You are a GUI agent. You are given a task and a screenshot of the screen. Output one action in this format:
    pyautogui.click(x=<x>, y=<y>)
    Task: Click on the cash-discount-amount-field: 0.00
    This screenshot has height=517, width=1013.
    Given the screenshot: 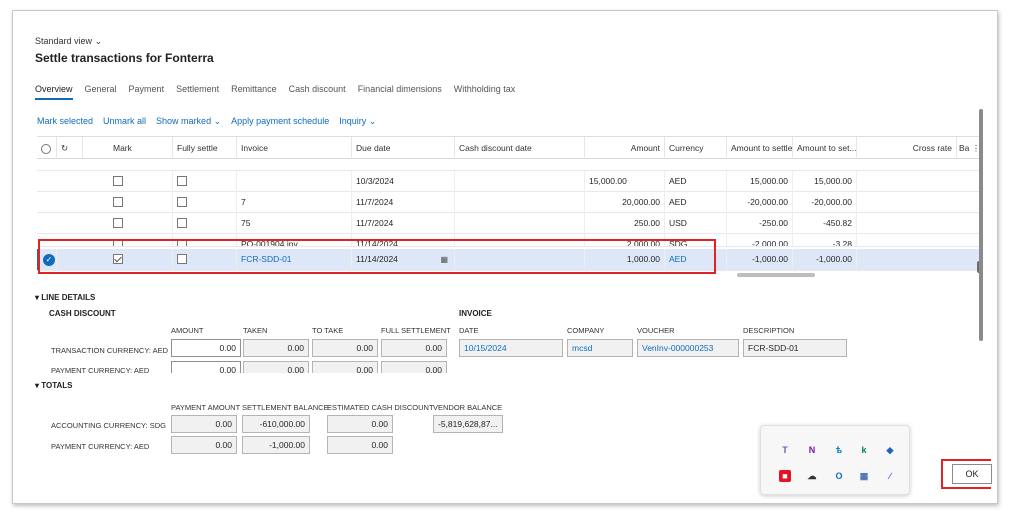 What is the action you would take?
    pyautogui.click(x=206, y=348)
    